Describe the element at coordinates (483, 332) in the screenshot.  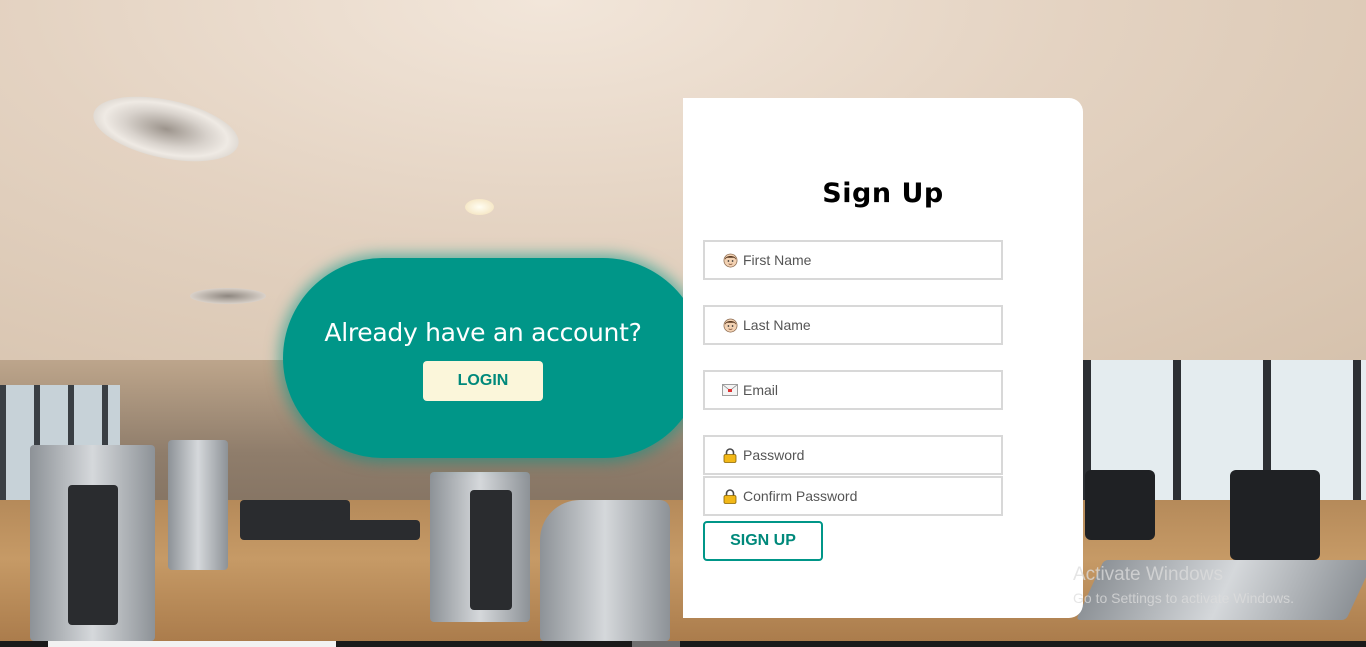
I see `login-heading: Already have an account?` at that location.